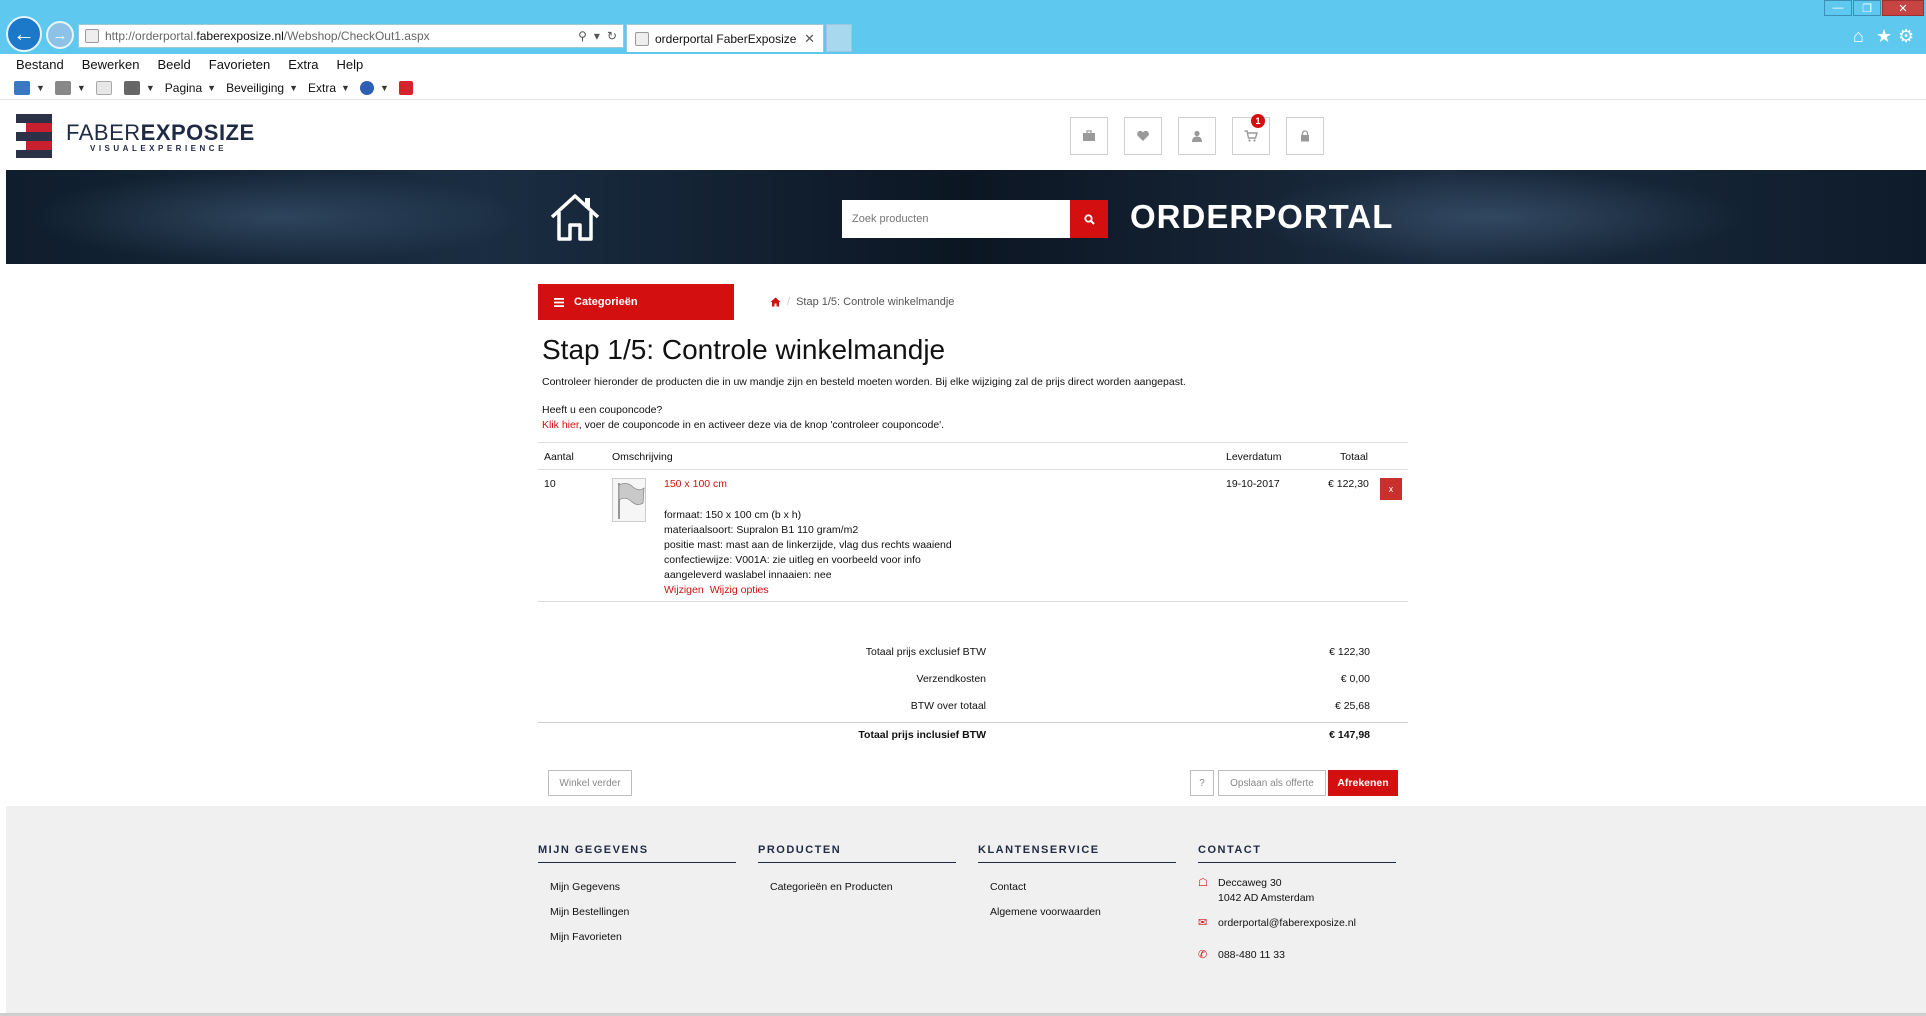 This screenshot has height=1016, width=1926. I want to click on url-domain: faberexposize.nl, so click(240, 36).